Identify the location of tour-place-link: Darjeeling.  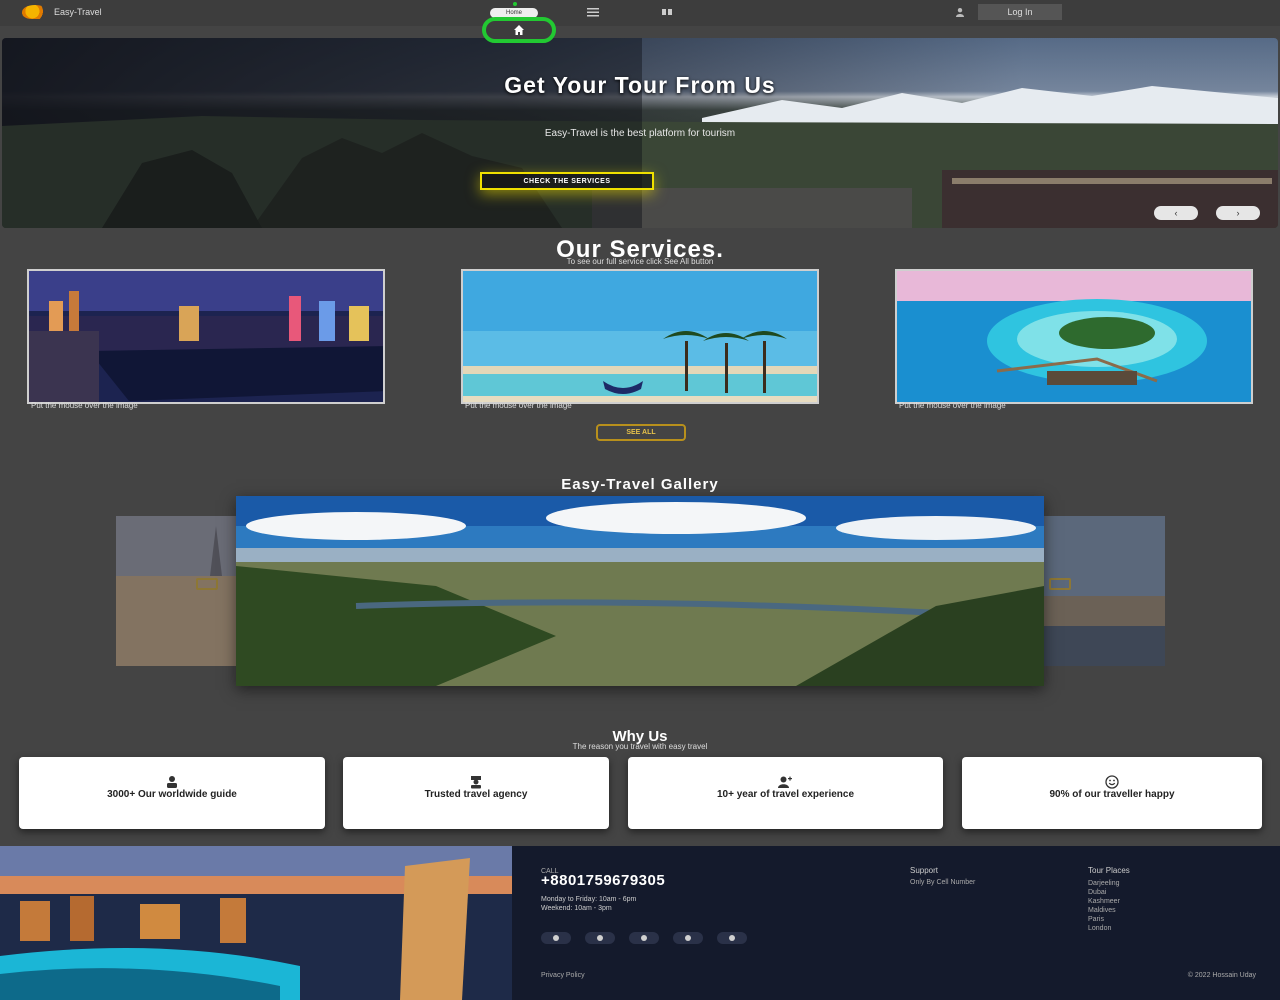
(1104, 883).